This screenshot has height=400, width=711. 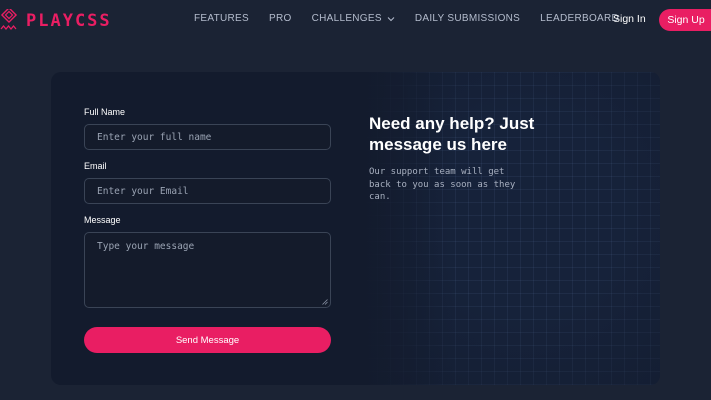 I want to click on nav-link-challenges: CHALLENGES, so click(x=353, y=18).